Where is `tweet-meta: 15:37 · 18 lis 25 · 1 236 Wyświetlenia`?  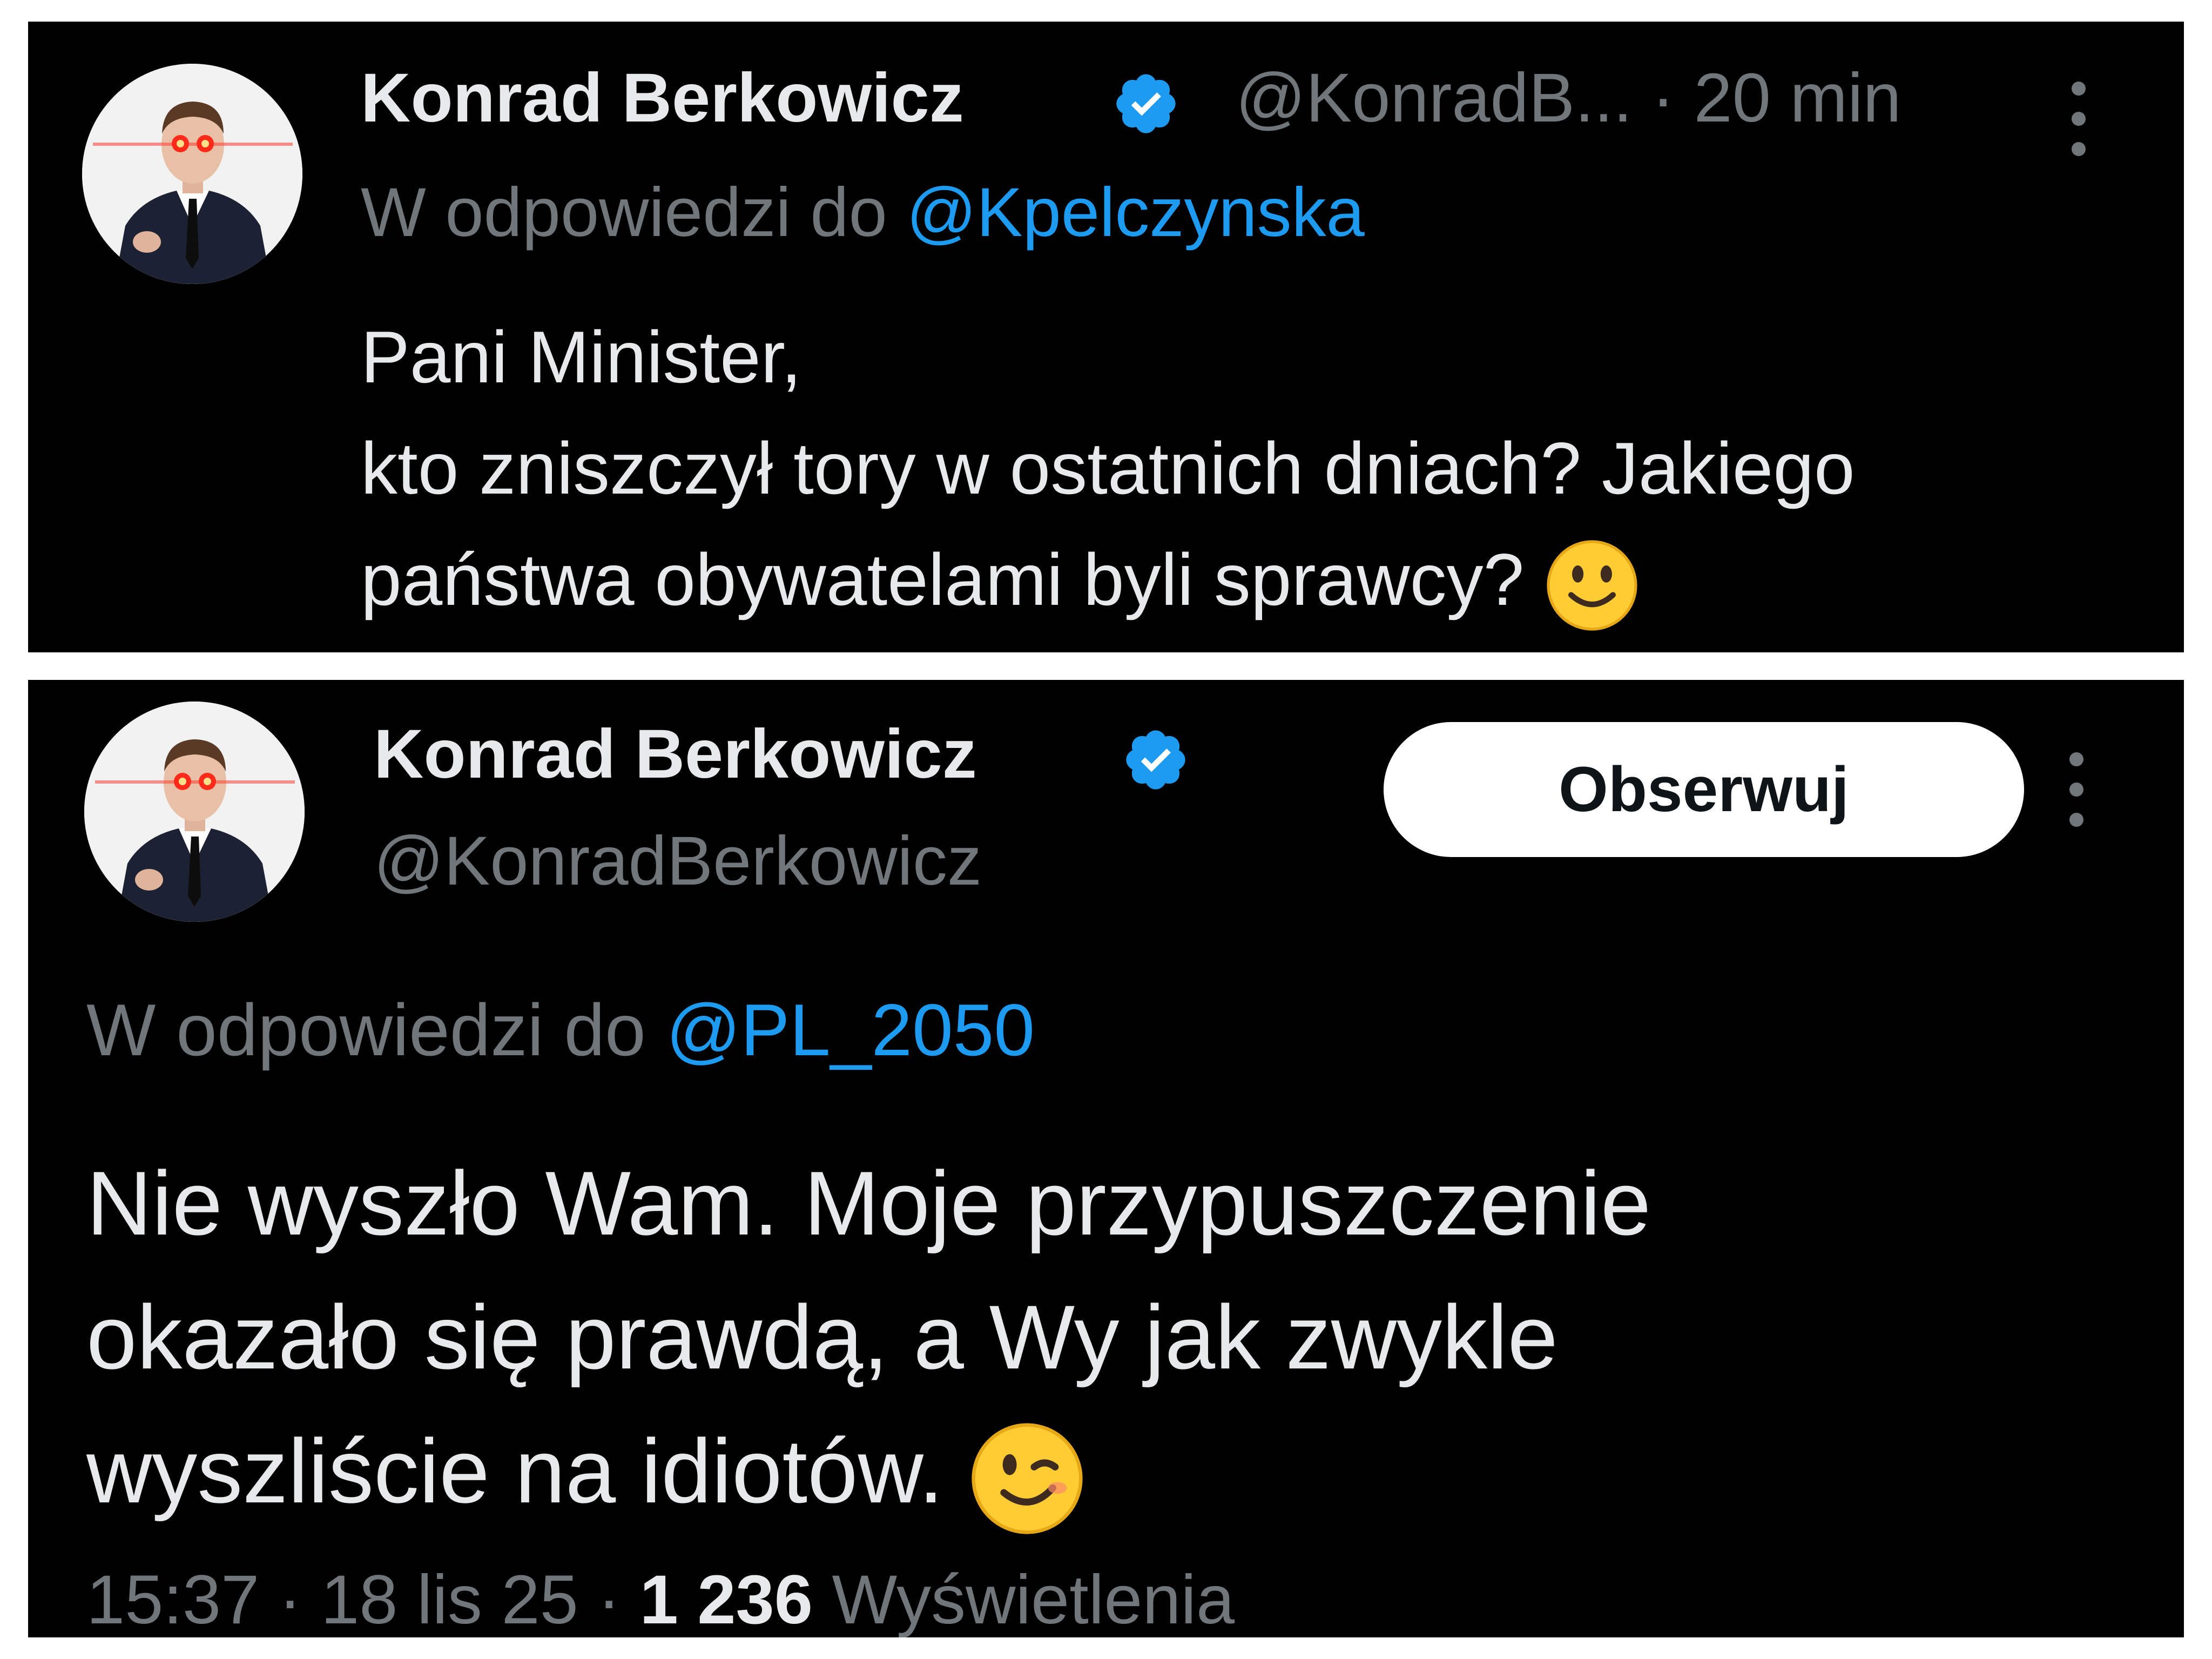 tweet-meta: 15:37 · 18 lis 25 · 1 236 Wyświetlenia is located at coordinates (660, 1600).